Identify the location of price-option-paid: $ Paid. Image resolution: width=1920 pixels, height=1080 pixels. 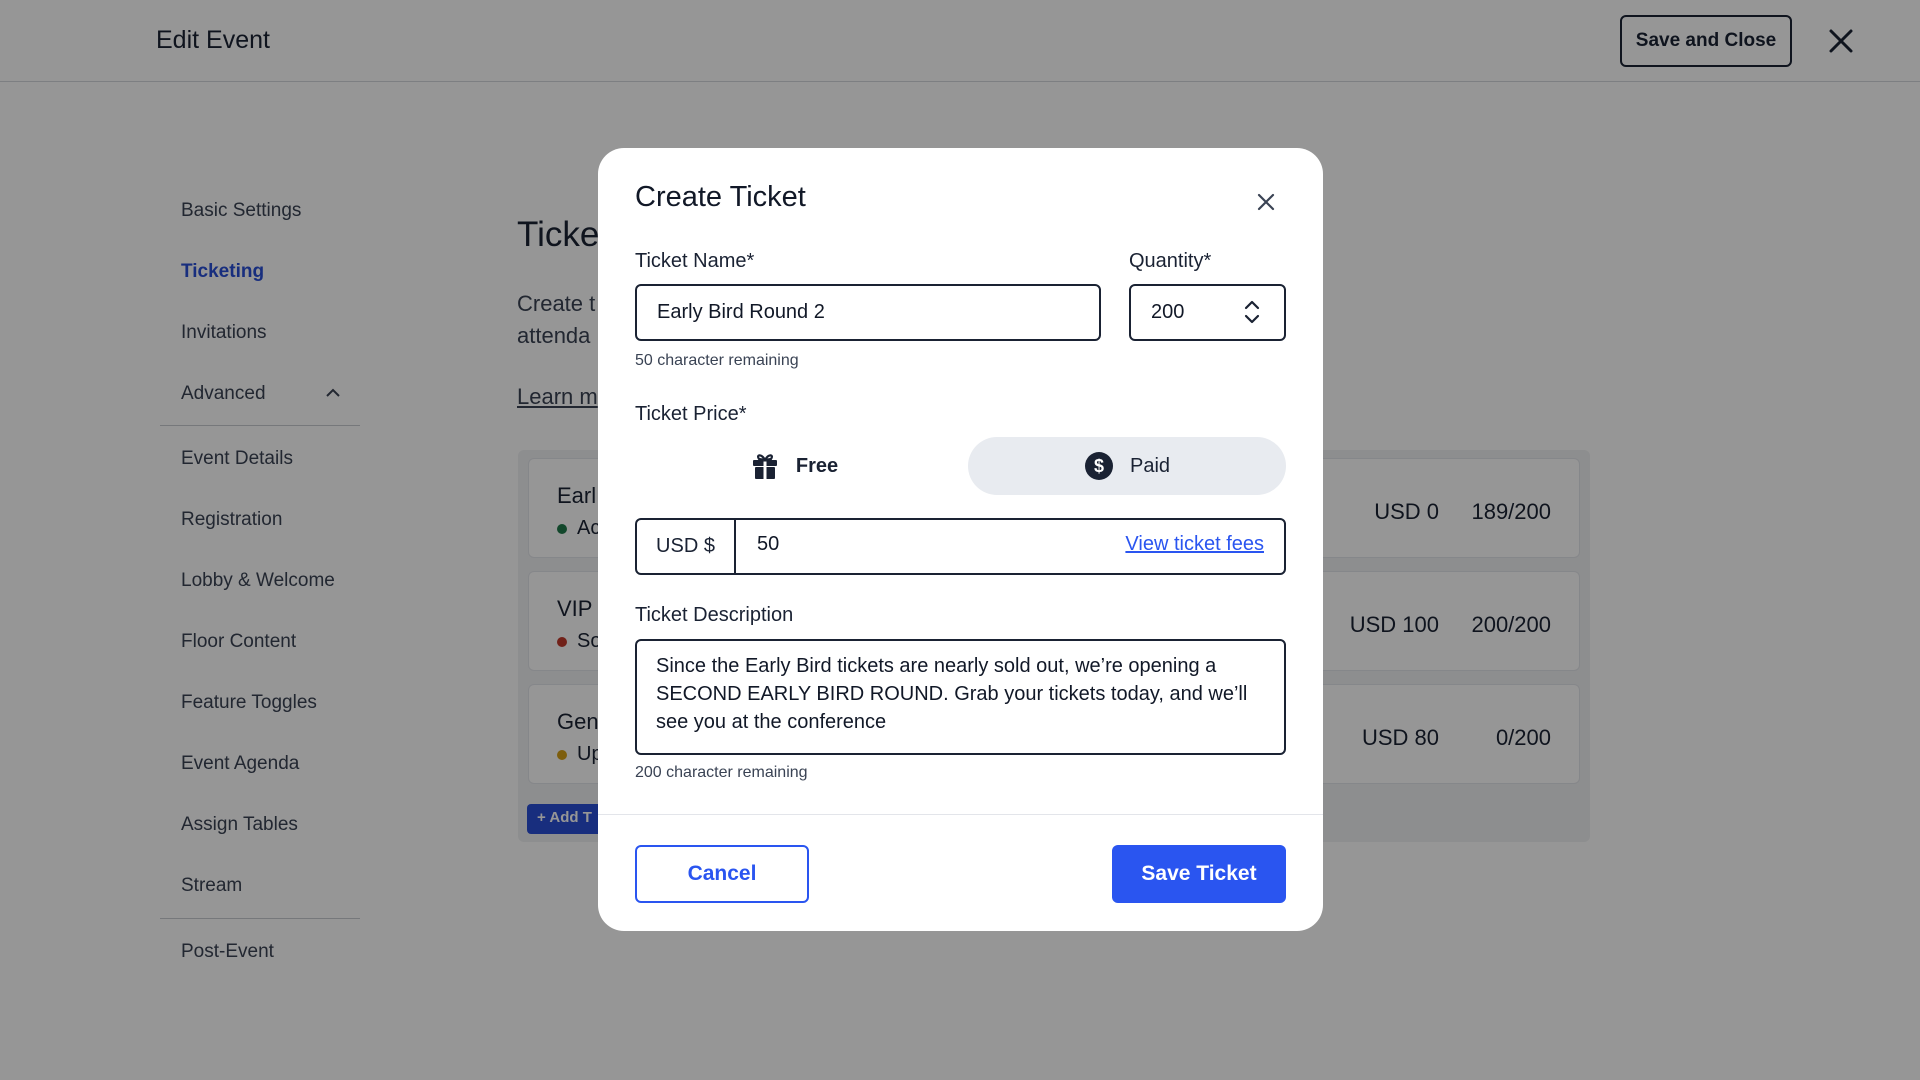
(1127, 466).